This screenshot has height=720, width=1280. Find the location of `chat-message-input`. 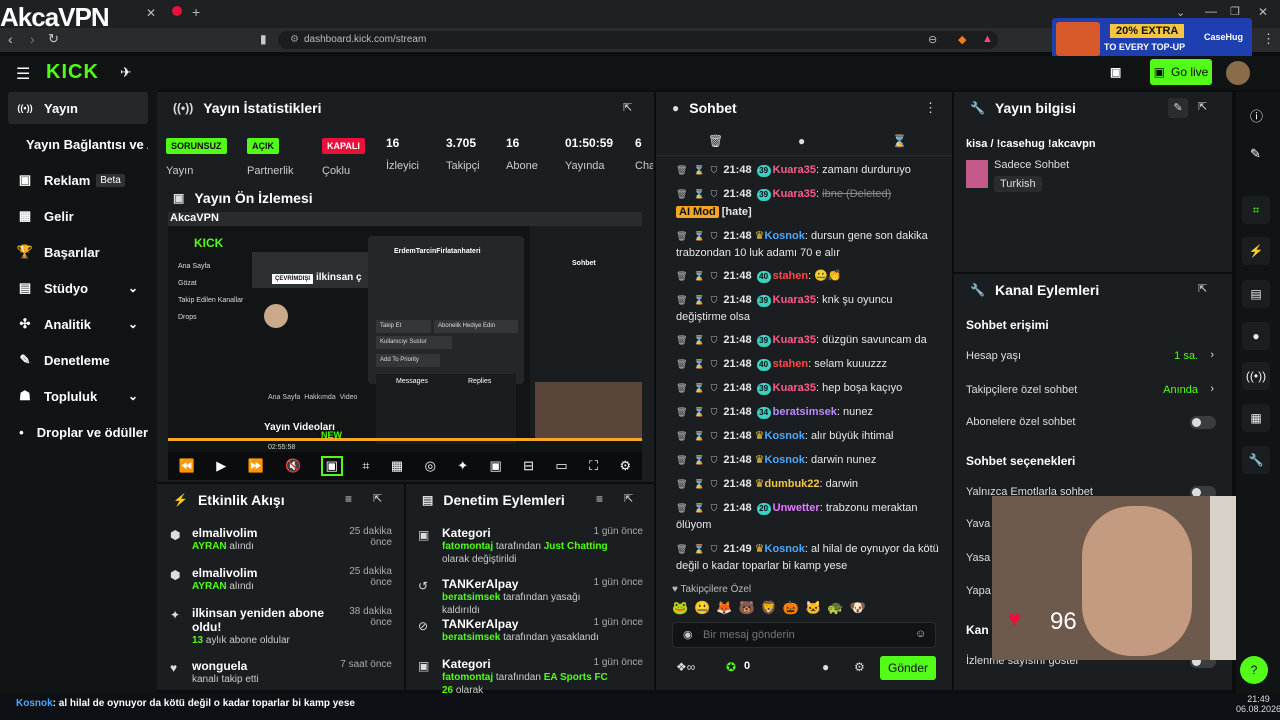

chat-message-input is located at coordinates (803, 635).